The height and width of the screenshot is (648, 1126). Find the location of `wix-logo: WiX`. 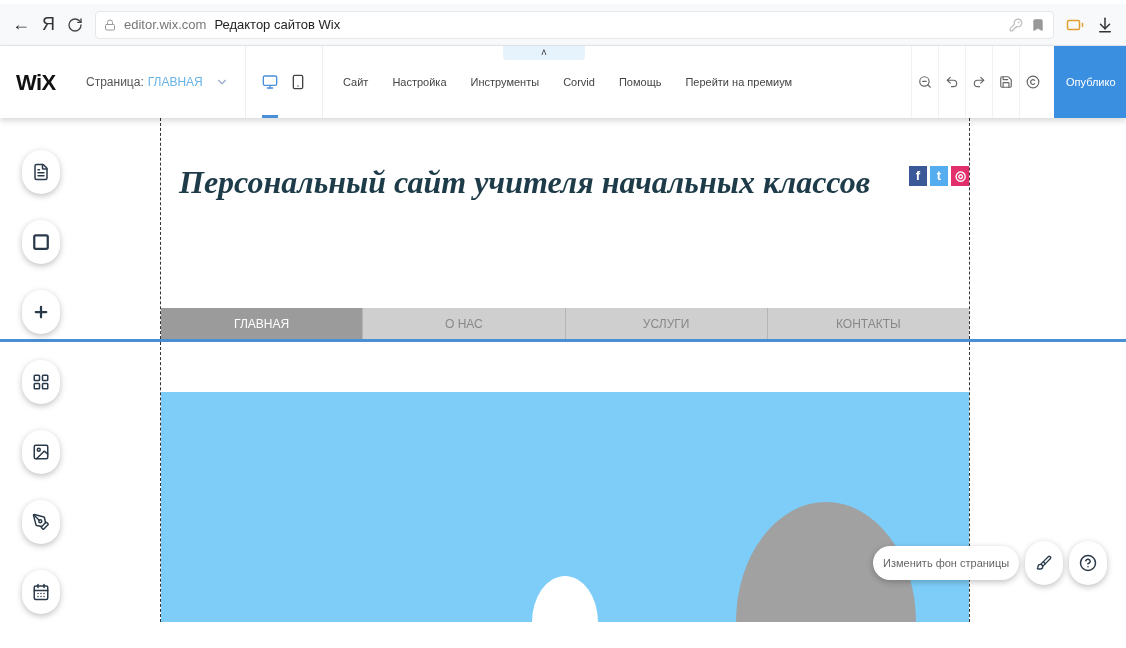

wix-logo: WiX is located at coordinates (35, 82).